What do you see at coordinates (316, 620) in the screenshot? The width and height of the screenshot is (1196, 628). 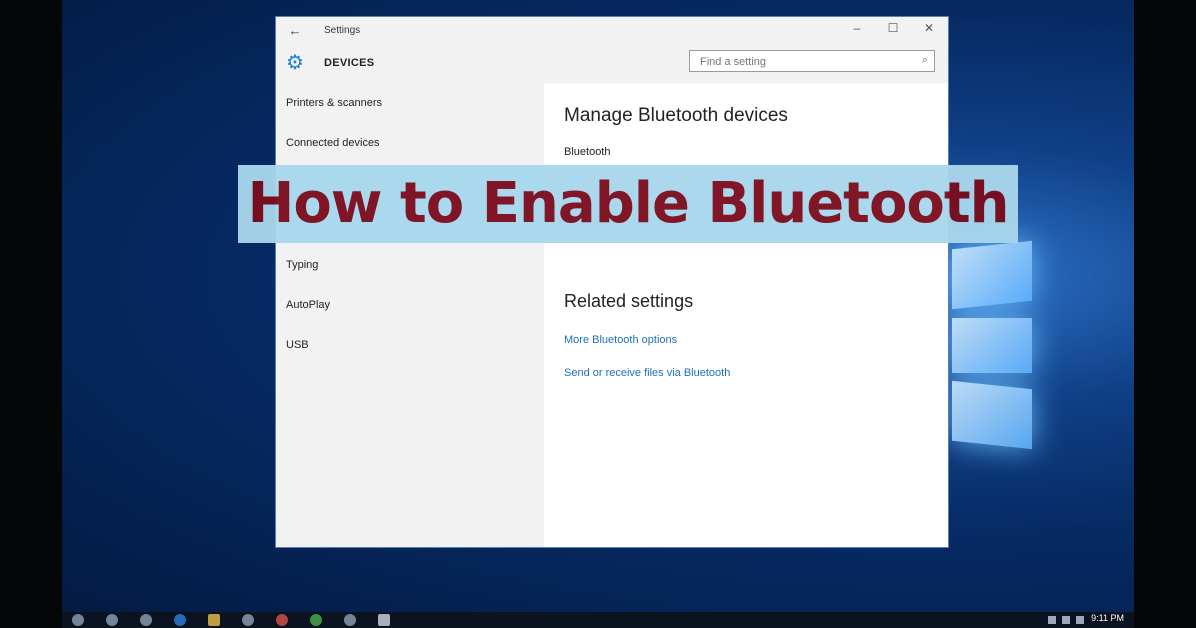 I see `app-icon-green` at bounding box center [316, 620].